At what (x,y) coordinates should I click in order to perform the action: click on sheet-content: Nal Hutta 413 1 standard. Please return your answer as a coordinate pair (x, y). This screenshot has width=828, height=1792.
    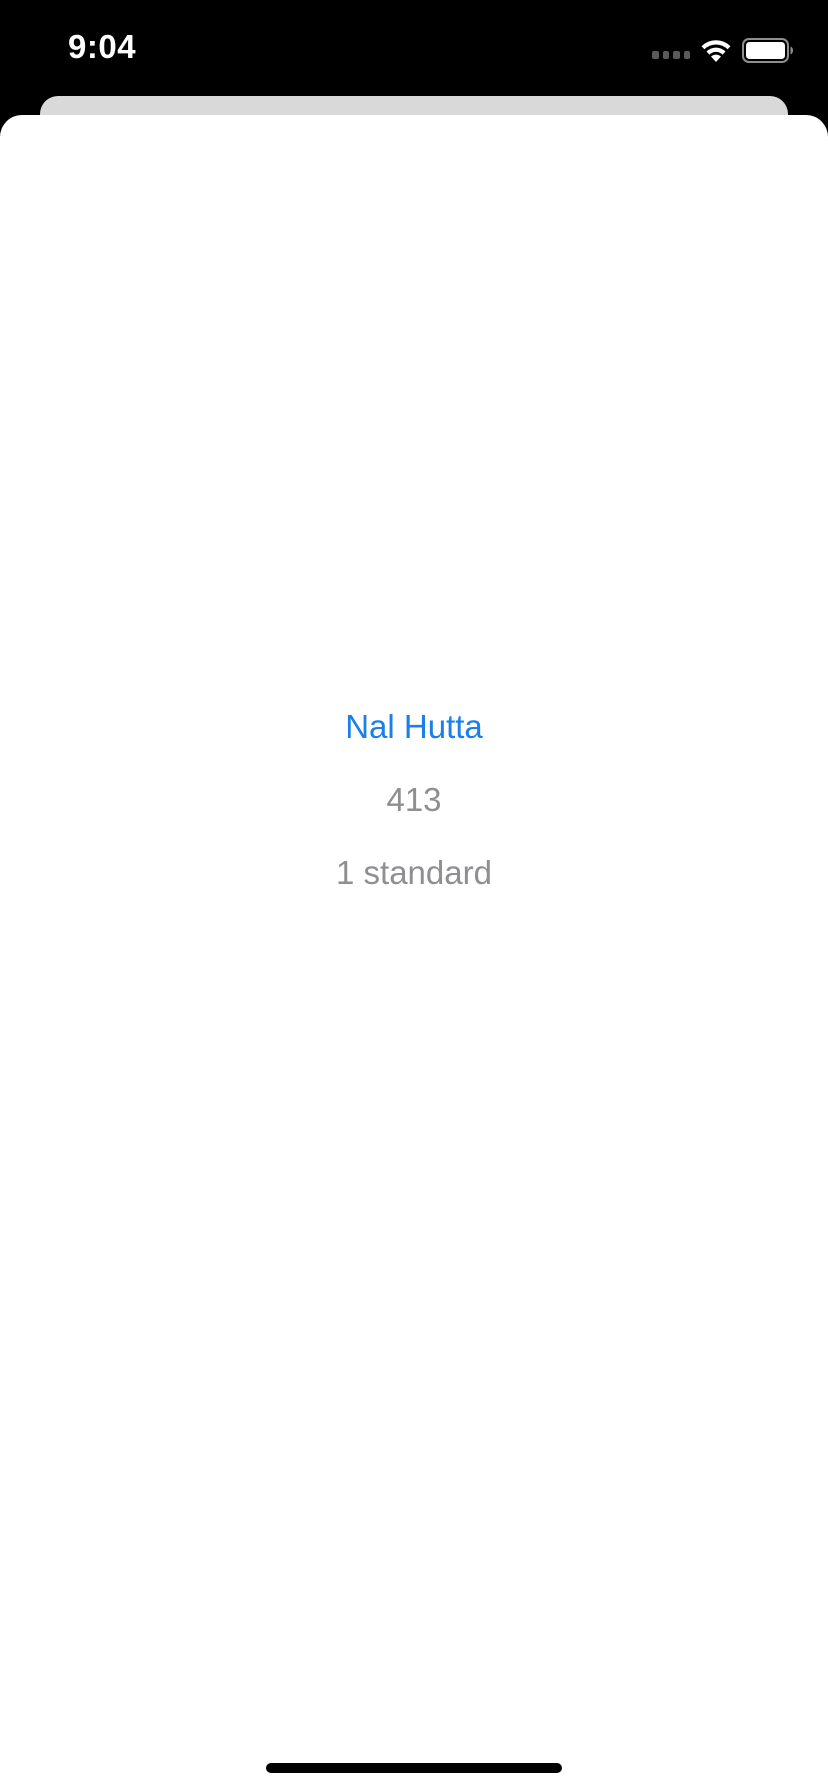
    Looking at the image, I should click on (414, 800).